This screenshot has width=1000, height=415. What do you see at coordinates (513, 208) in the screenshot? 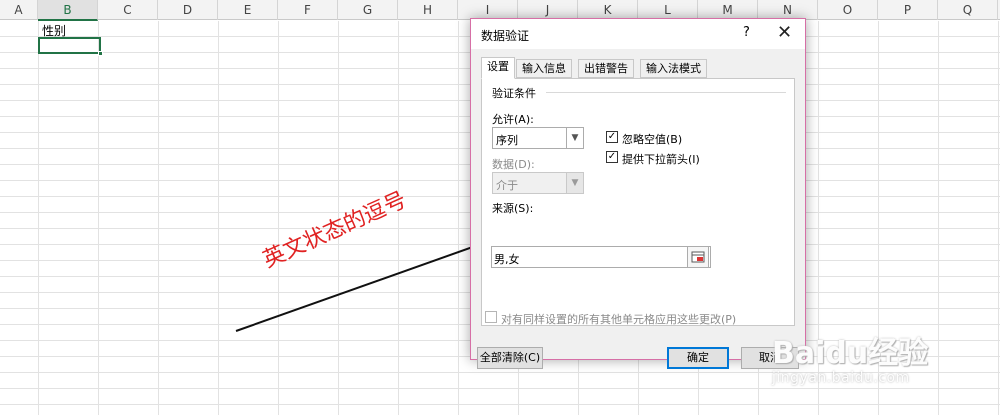
I see `source-label: 来源(S):` at bounding box center [513, 208].